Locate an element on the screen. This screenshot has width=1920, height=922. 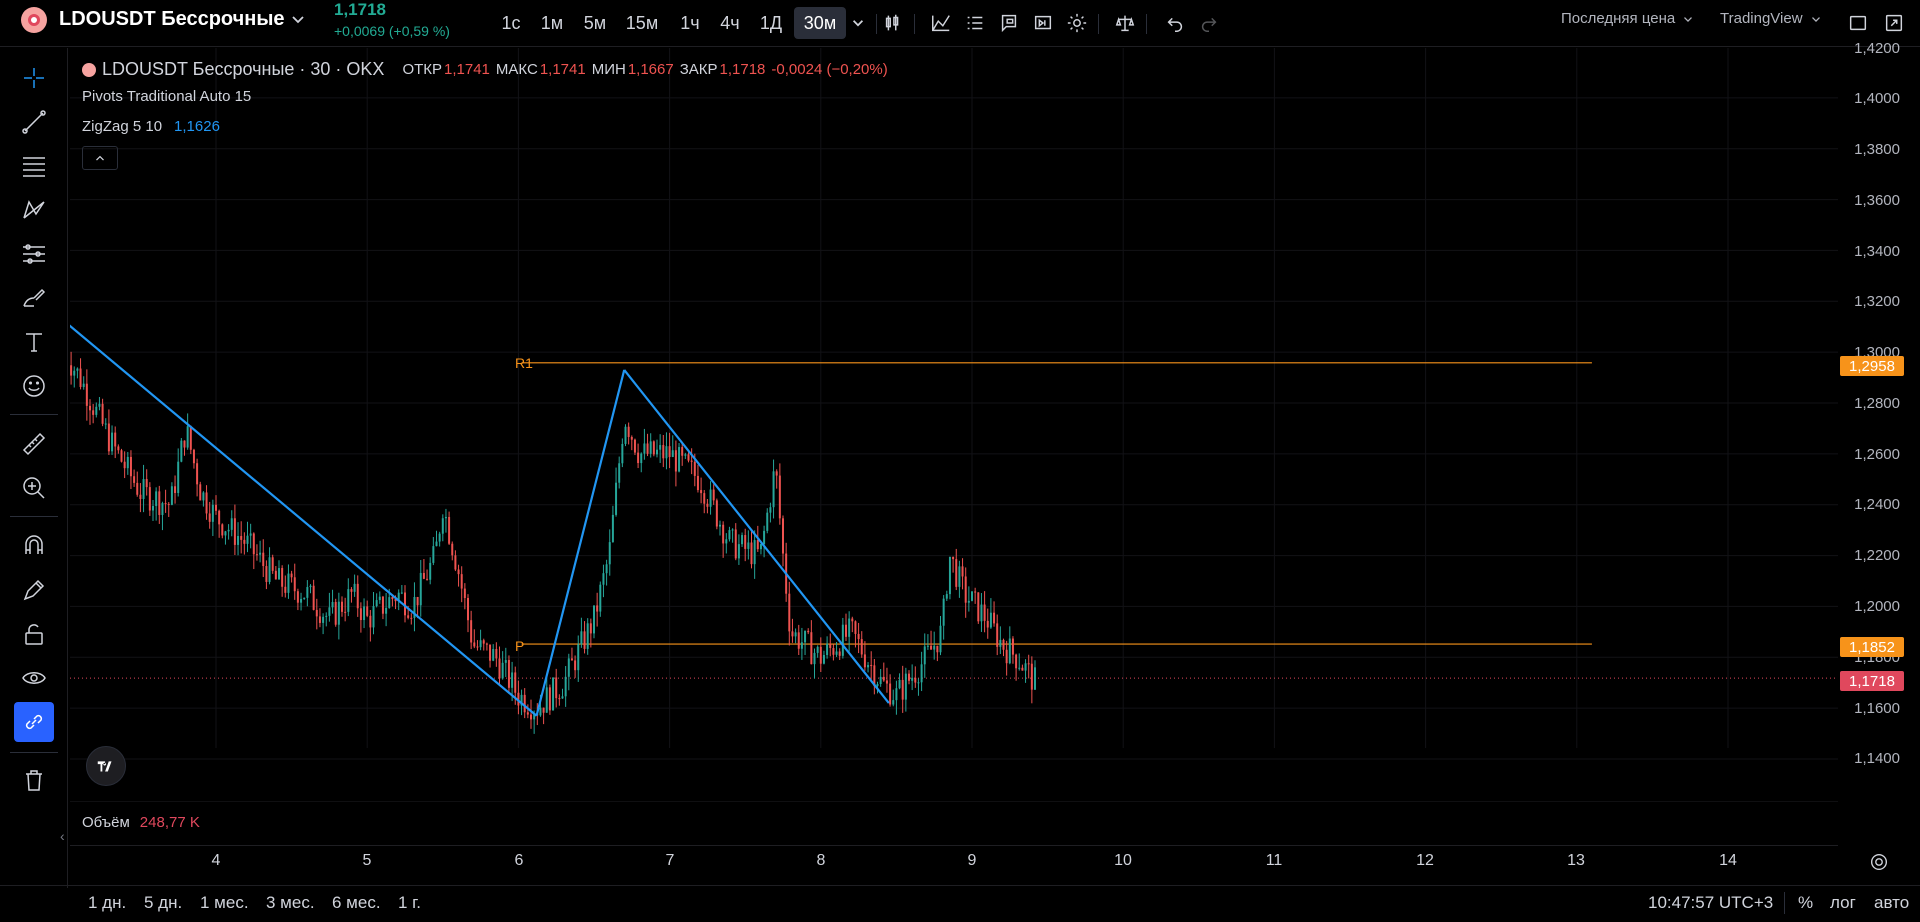
log-scale-button: лог is located at coordinates (1843, 903).